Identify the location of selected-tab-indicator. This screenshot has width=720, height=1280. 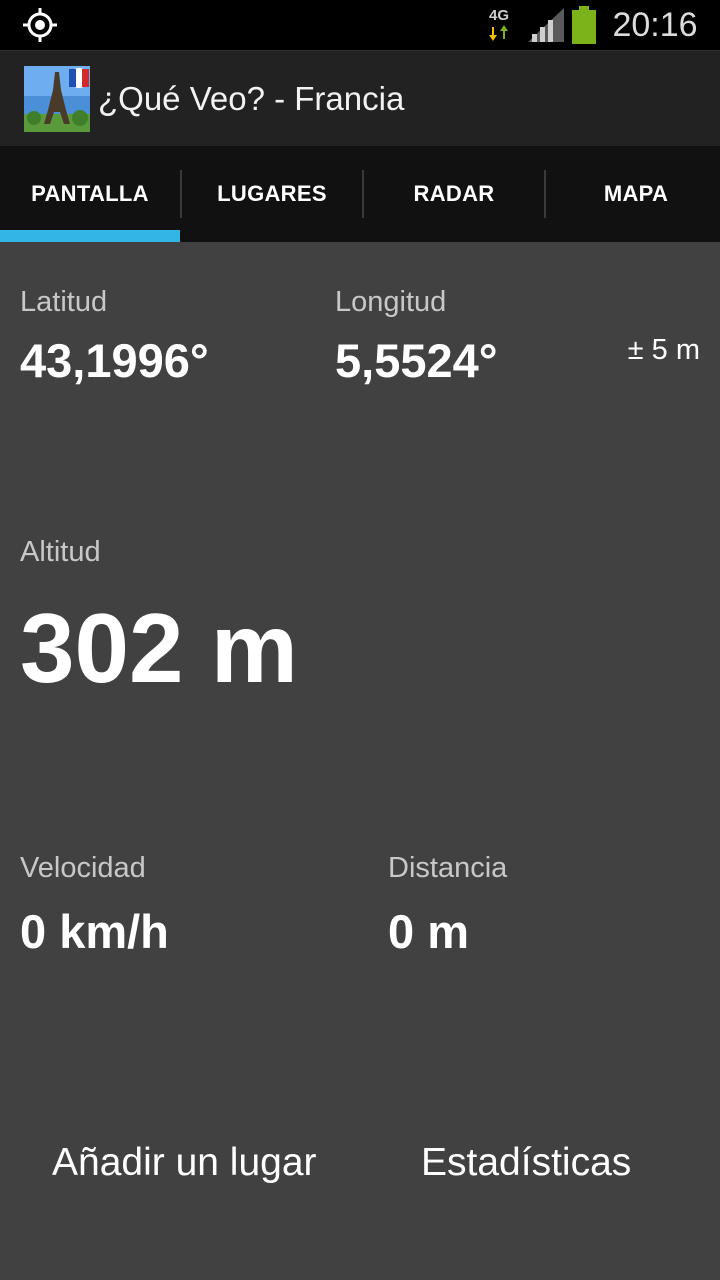
(90, 236).